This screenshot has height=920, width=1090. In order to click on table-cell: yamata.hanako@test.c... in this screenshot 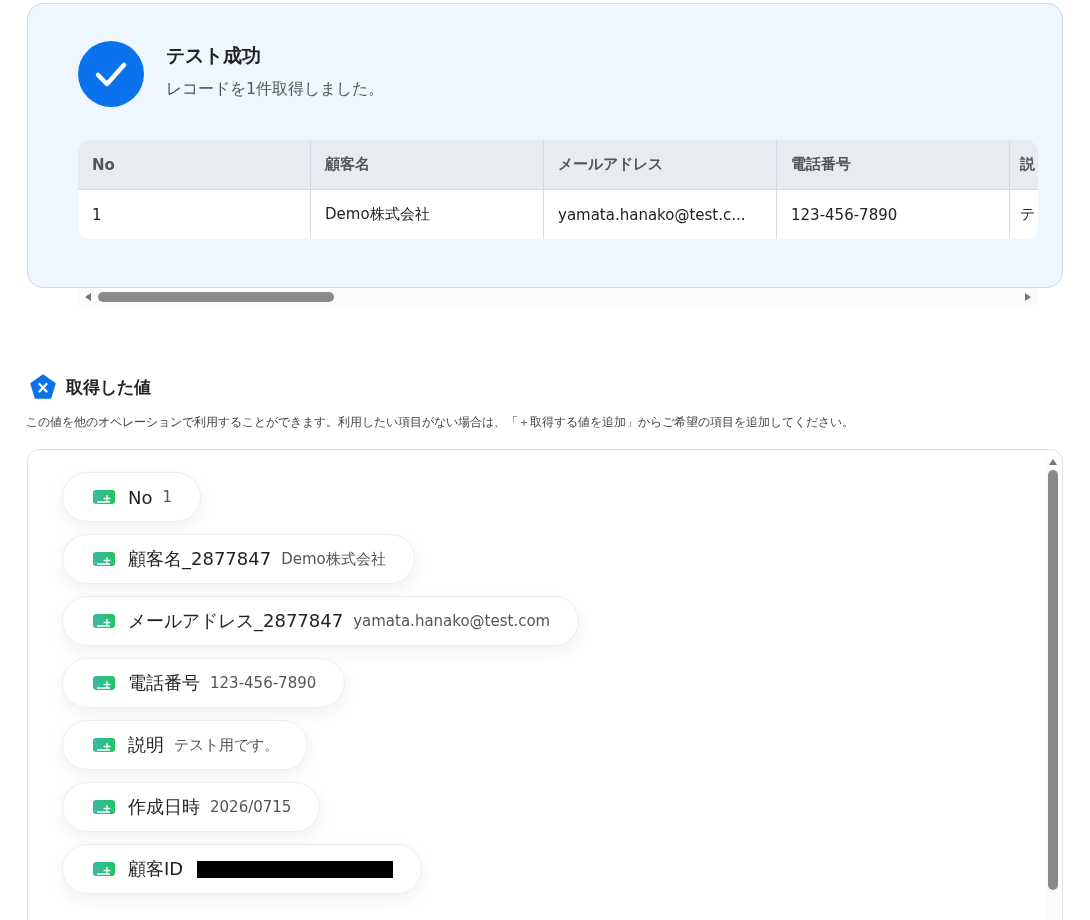, I will do `click(660, 214)`.